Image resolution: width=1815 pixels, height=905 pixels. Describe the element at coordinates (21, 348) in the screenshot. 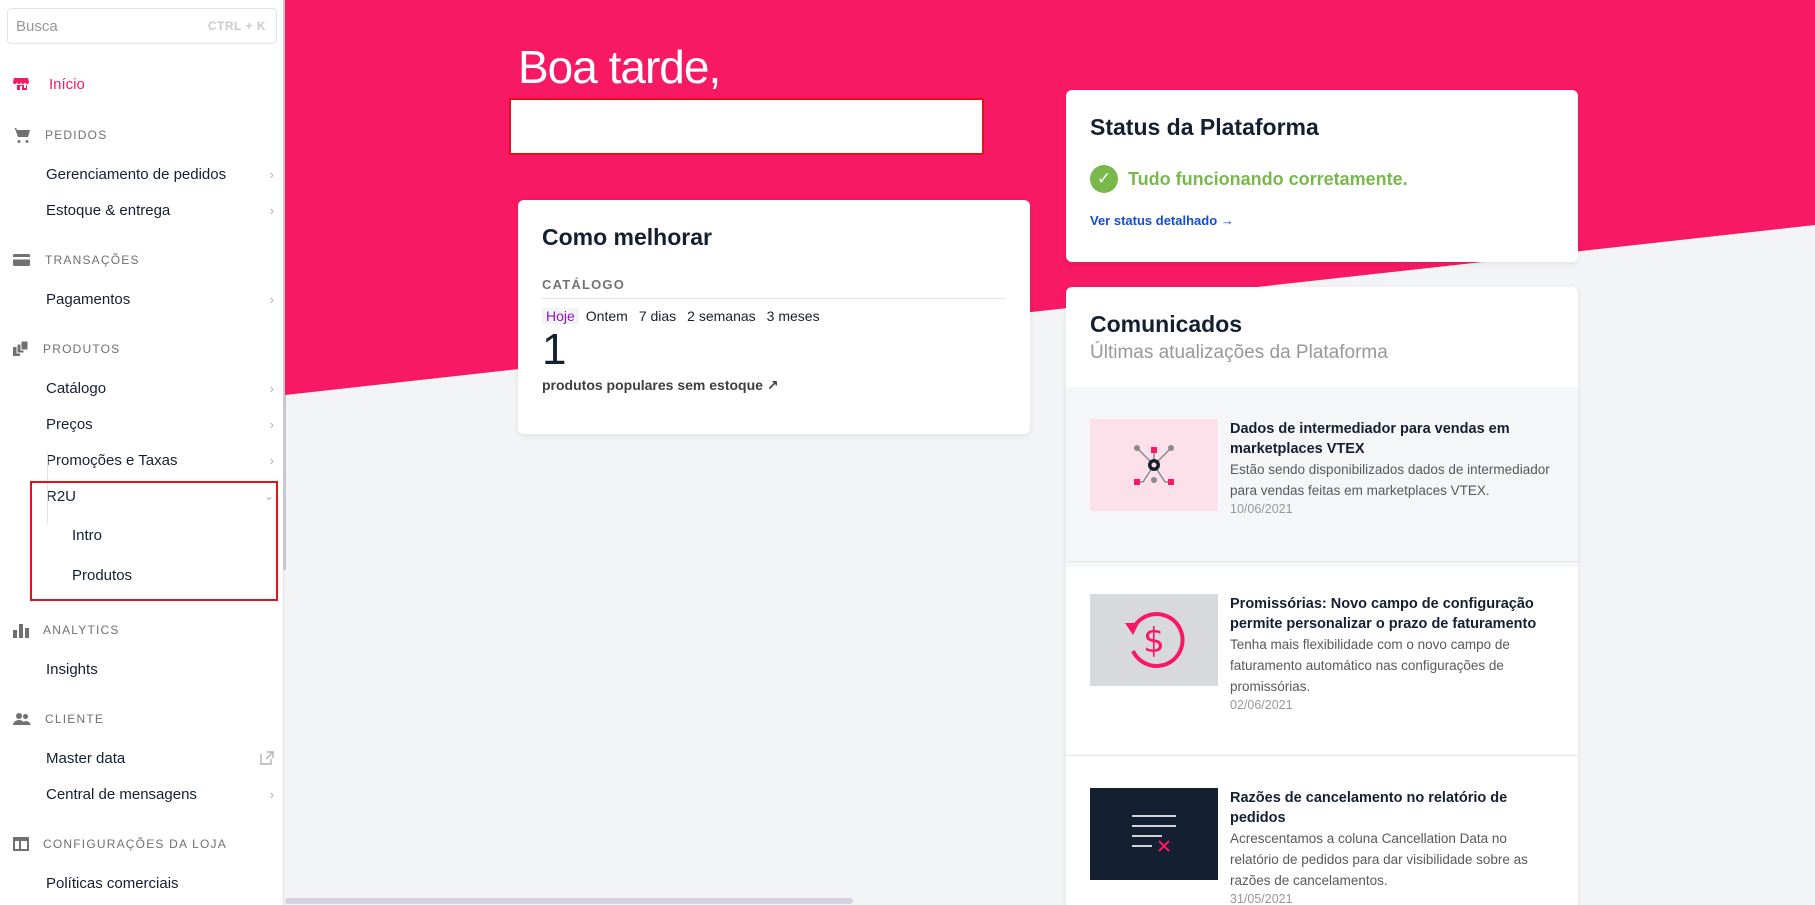

I see `products-icon` at that location.